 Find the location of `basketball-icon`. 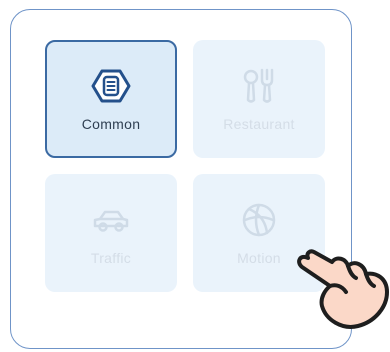

basketball-icon is located at coordinates (259, 220).